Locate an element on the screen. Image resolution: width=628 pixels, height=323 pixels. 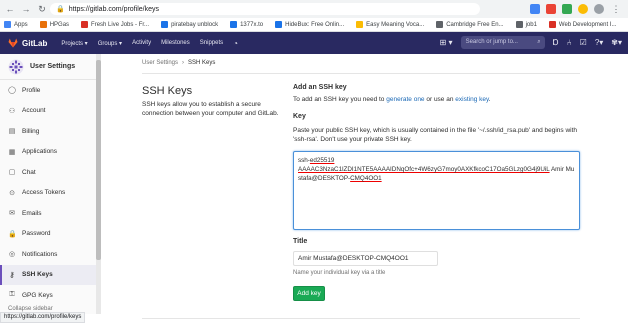
page-title: SSH Keys is located at coordinates (167, 91).